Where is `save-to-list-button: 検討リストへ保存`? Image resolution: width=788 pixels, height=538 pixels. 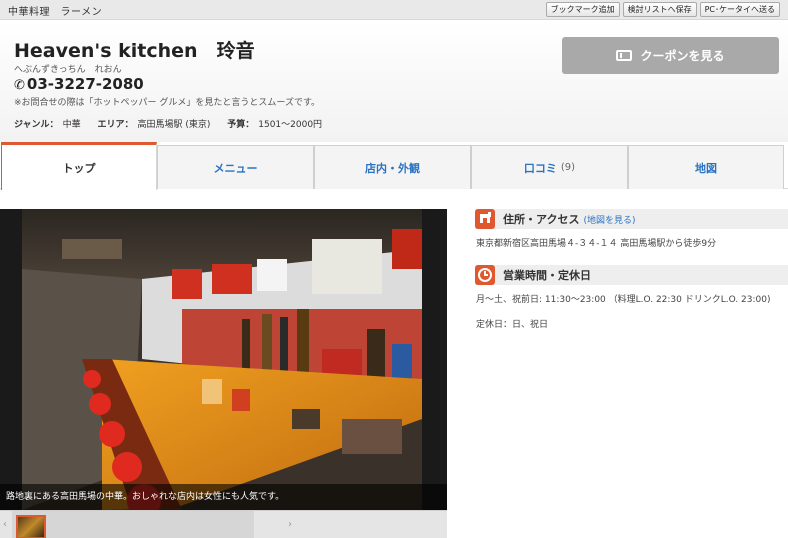
save-to-list-button: 検討リストへ保存 is located at coordinates (659, 9).